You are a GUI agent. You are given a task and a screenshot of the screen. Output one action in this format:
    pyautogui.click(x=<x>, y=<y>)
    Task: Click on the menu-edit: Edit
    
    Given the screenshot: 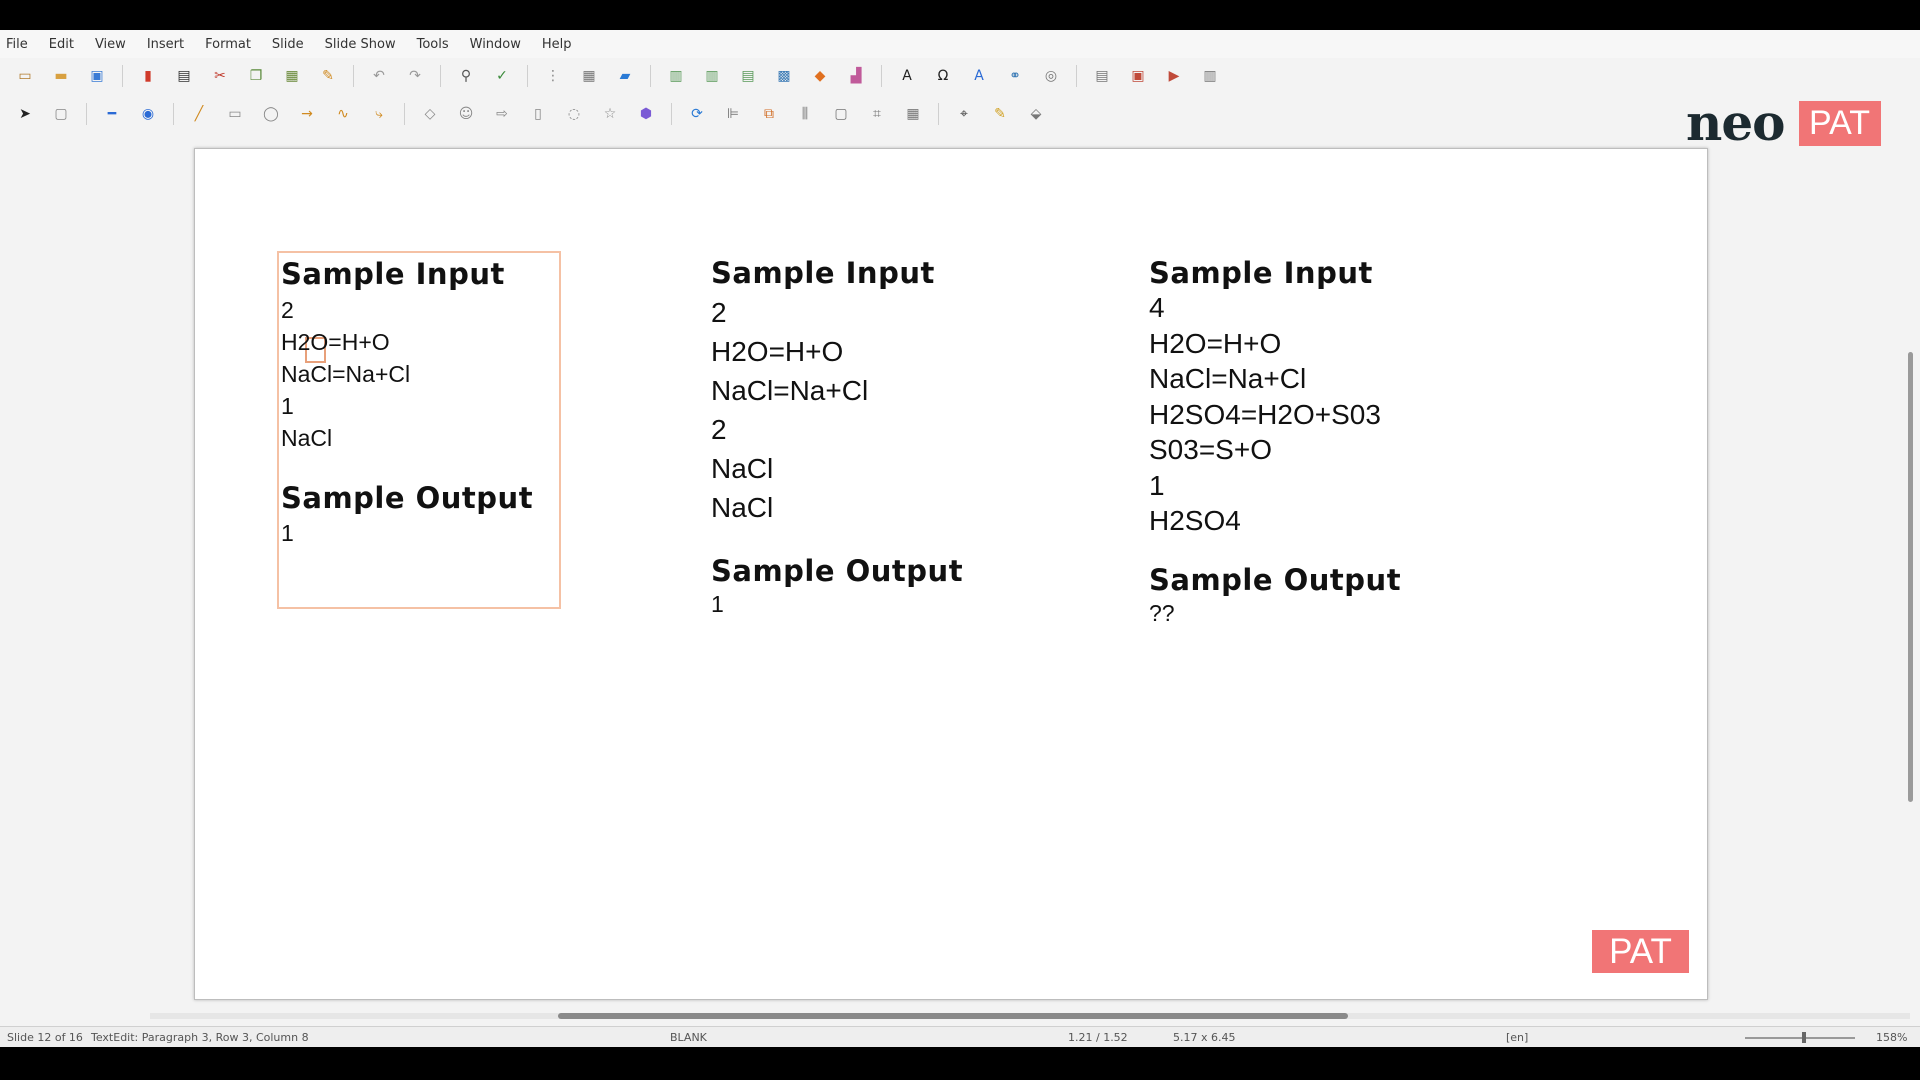 What is the action you would take?
    pyautogui.click(x=61, y=44)
    